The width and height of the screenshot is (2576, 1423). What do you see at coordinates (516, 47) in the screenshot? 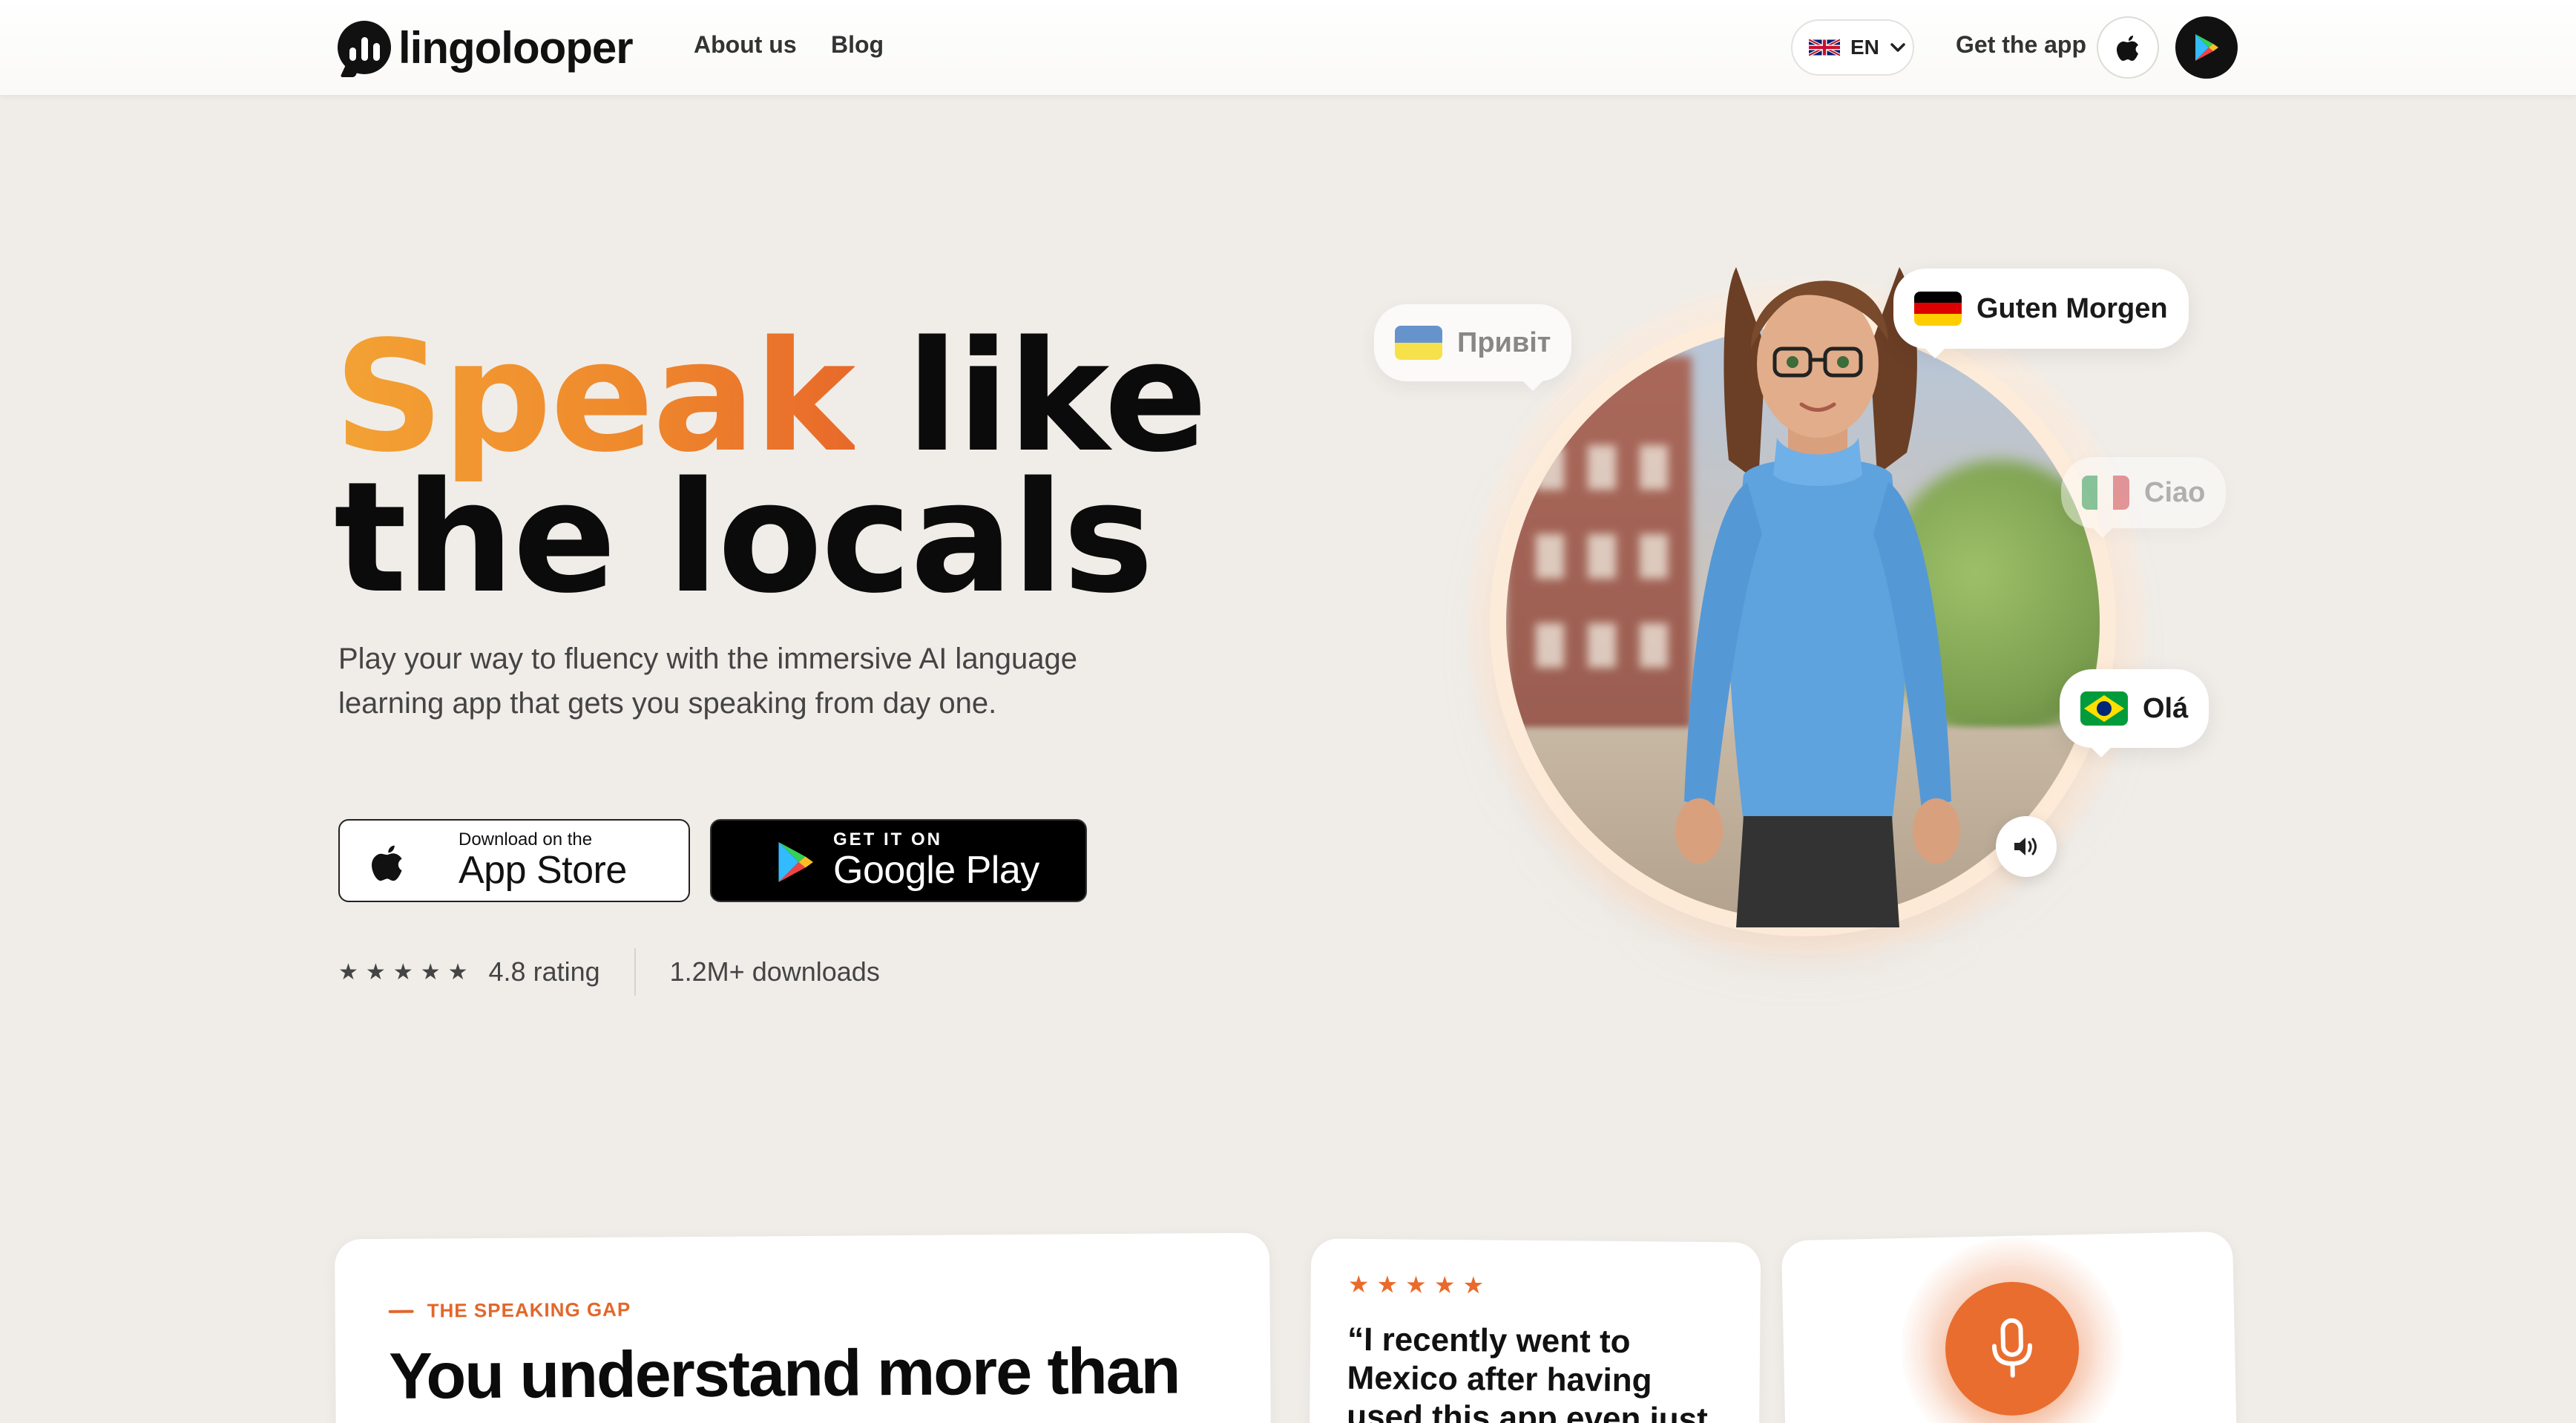
I see `brand-name: lingolooper` at bounding box center [516, 47].